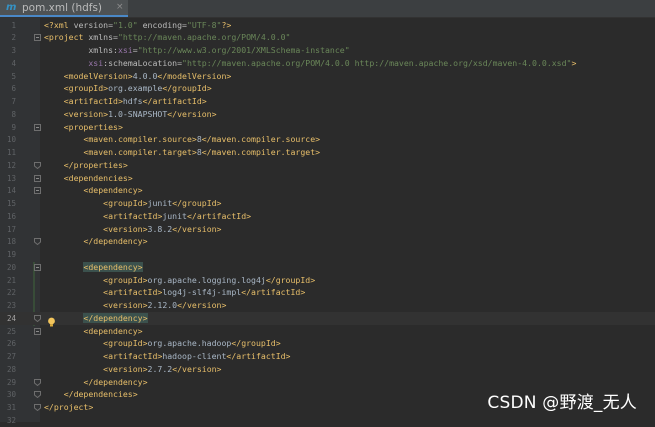 The image size is (655, 427). I want to click on code-line: 25 <dependency>, so click(327, 331).